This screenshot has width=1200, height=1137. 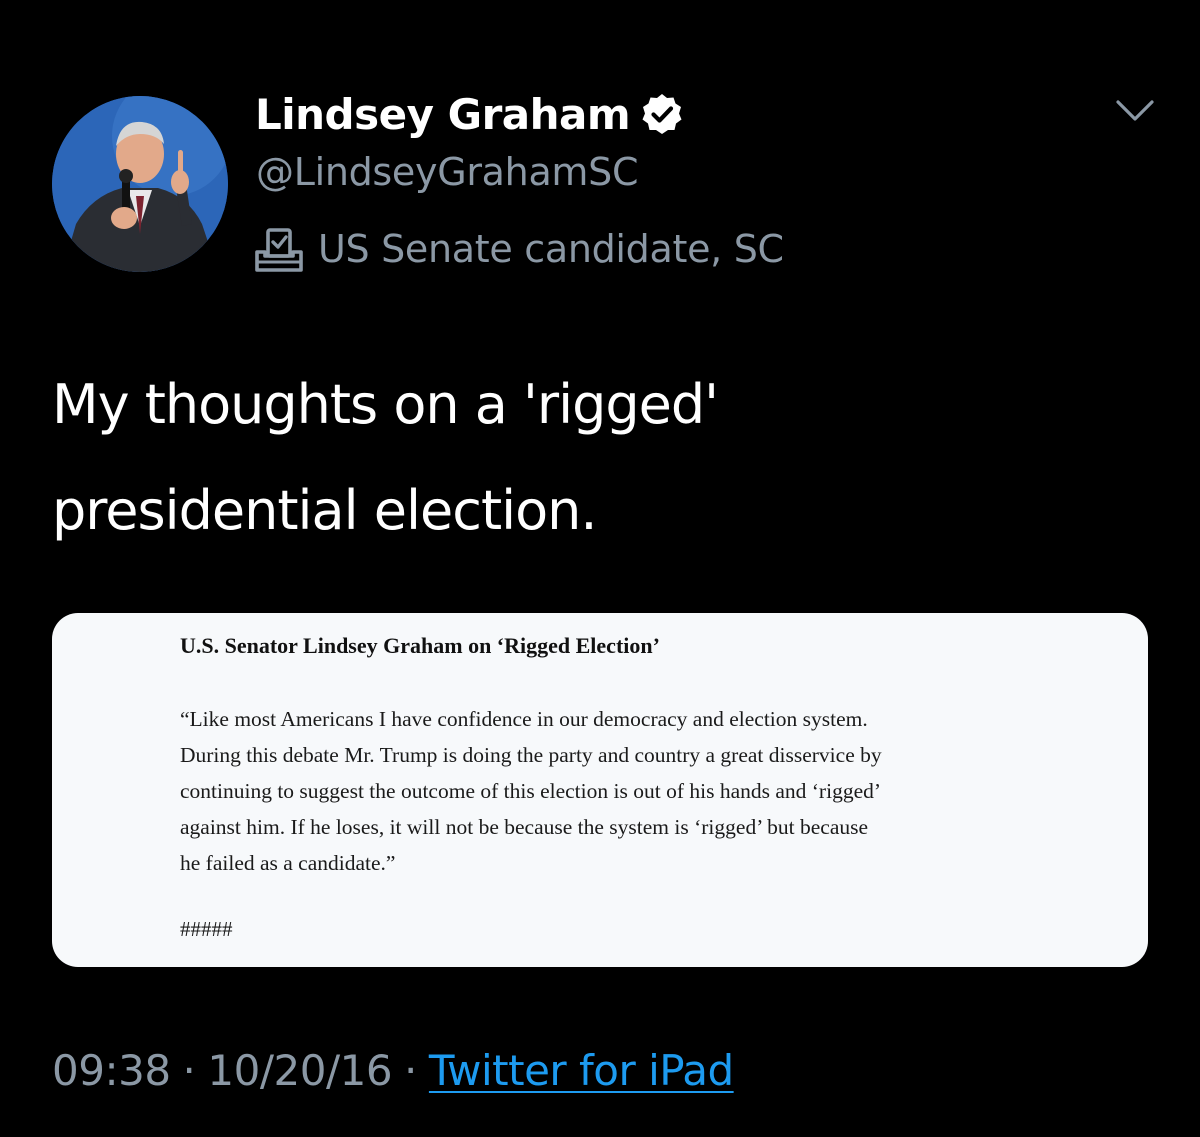 I want to click on author-name-row: Lindsey Graham, so click(x=469, y=114).